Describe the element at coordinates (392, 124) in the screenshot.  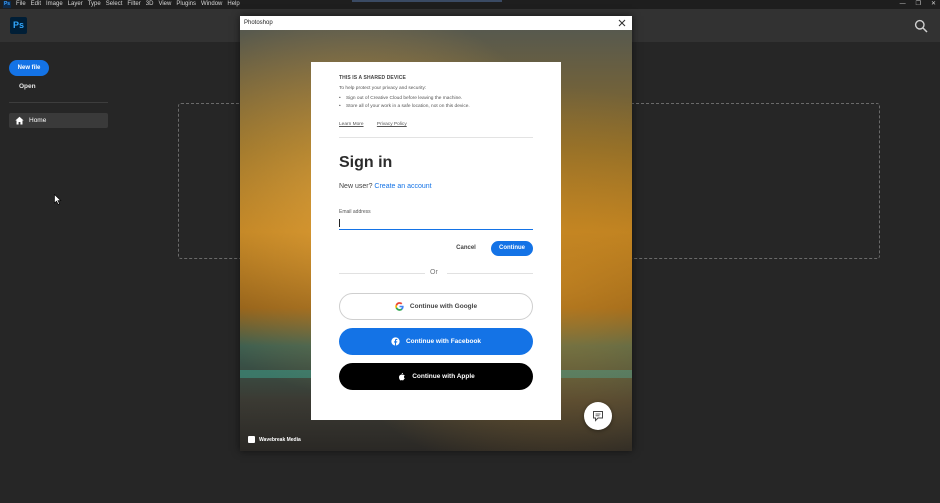
I see `privacy-policy-link: Privacy Policy` at that location.